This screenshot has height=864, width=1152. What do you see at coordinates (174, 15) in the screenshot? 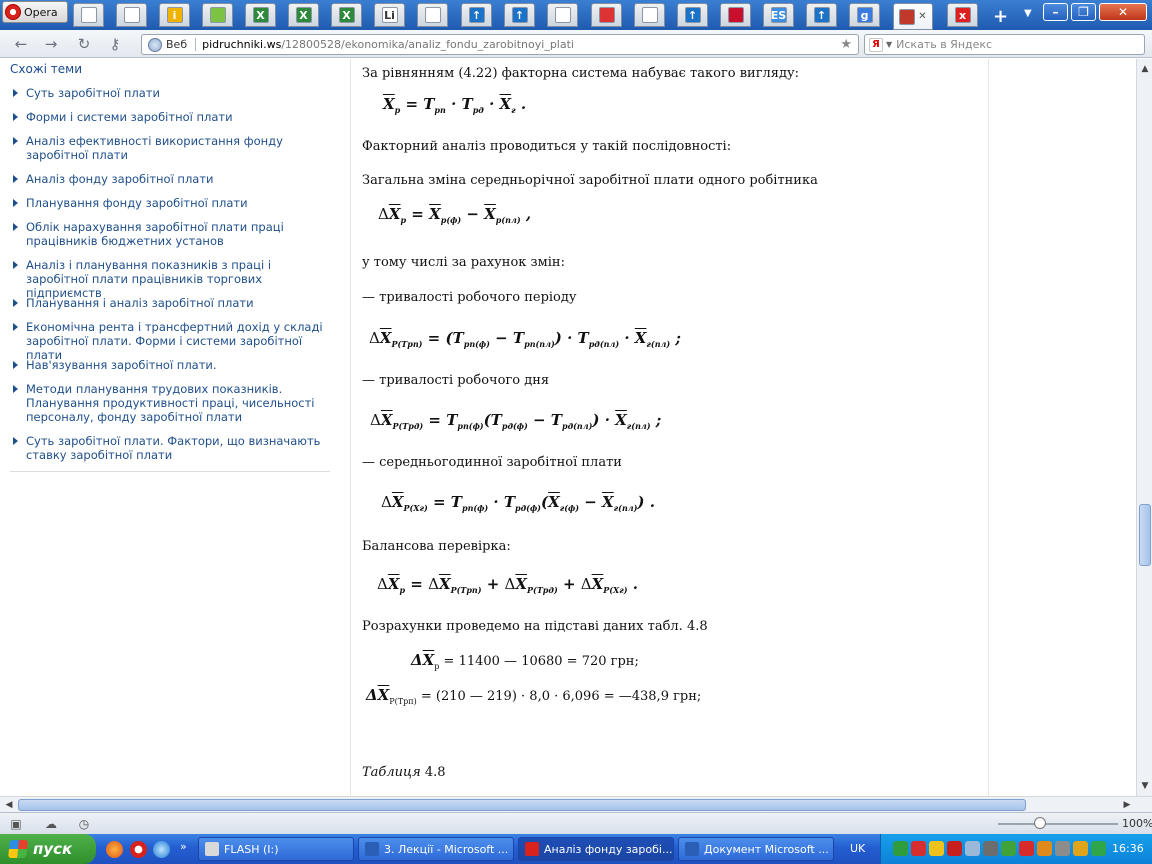
I see `browser-tab: i` at bounding box center [174, 15].